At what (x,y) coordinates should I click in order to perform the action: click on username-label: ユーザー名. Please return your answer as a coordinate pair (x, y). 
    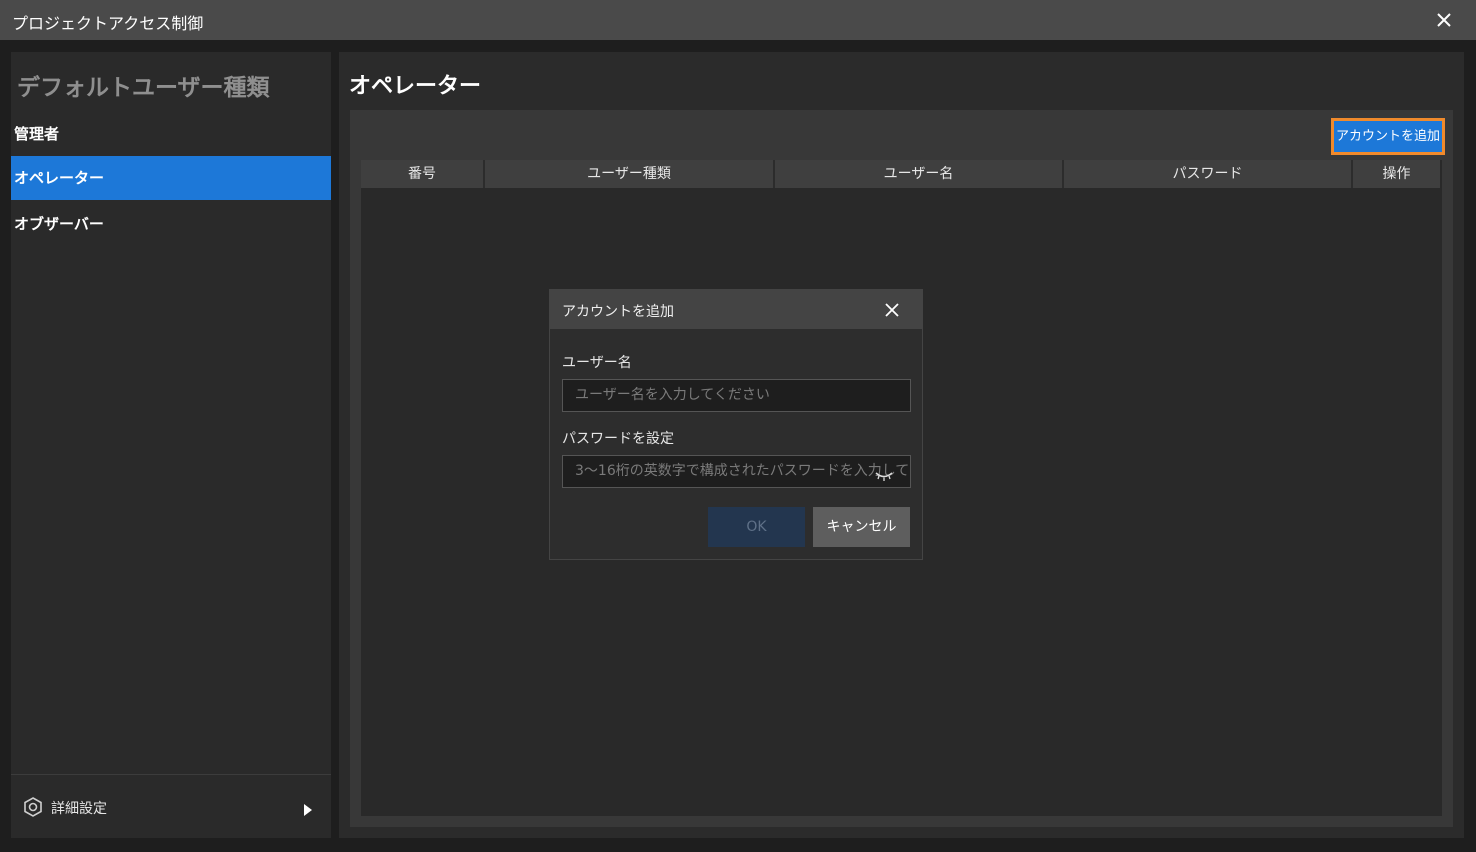
    Looking at the image, I should click on (597, 363).